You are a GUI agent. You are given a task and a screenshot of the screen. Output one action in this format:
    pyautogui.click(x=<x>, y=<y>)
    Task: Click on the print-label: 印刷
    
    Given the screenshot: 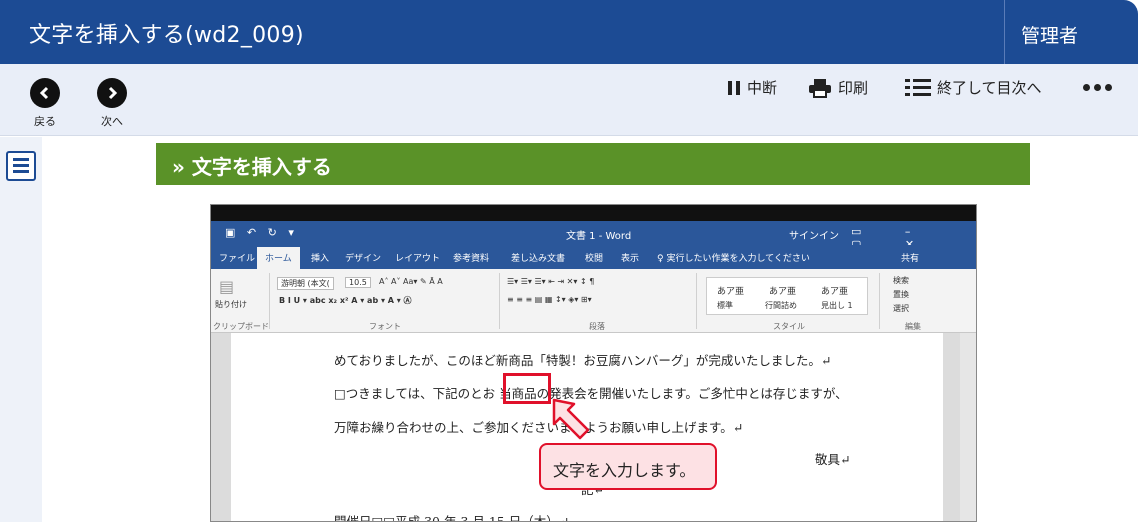 What is the action you would take?
    pyautogui.click(x=853, y=88)
    